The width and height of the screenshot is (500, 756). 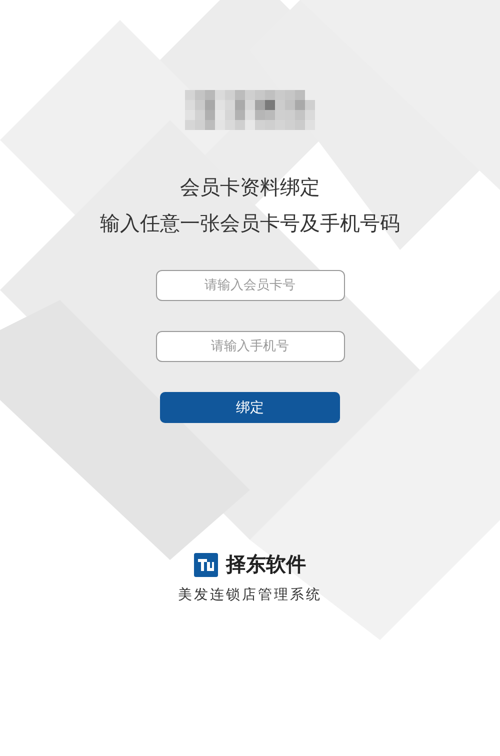 What do you see at coordinates (250, 595) in the screenshot?
I see `brand-tagline: 美发连锁店管理系统` at bounding box center [250, 595].